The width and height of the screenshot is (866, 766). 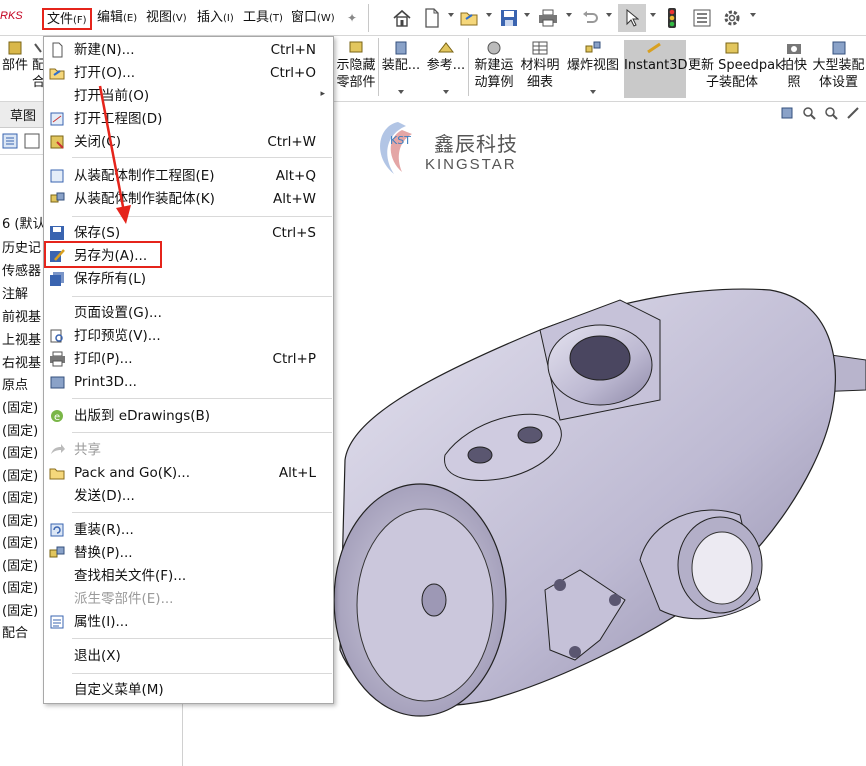 I want to click on cmd-separator, so click(x=468, y=67).